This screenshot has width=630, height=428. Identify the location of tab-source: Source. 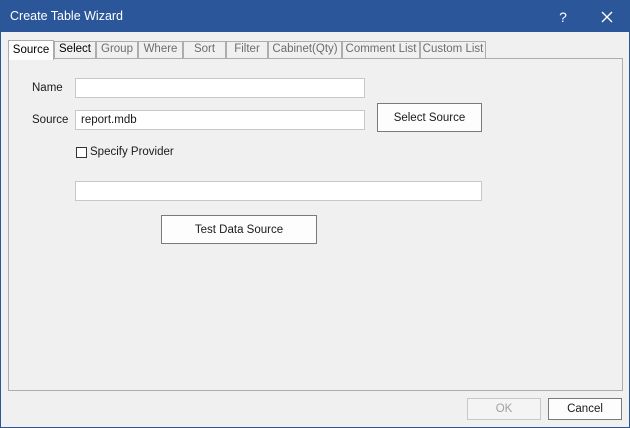
(31, 50).